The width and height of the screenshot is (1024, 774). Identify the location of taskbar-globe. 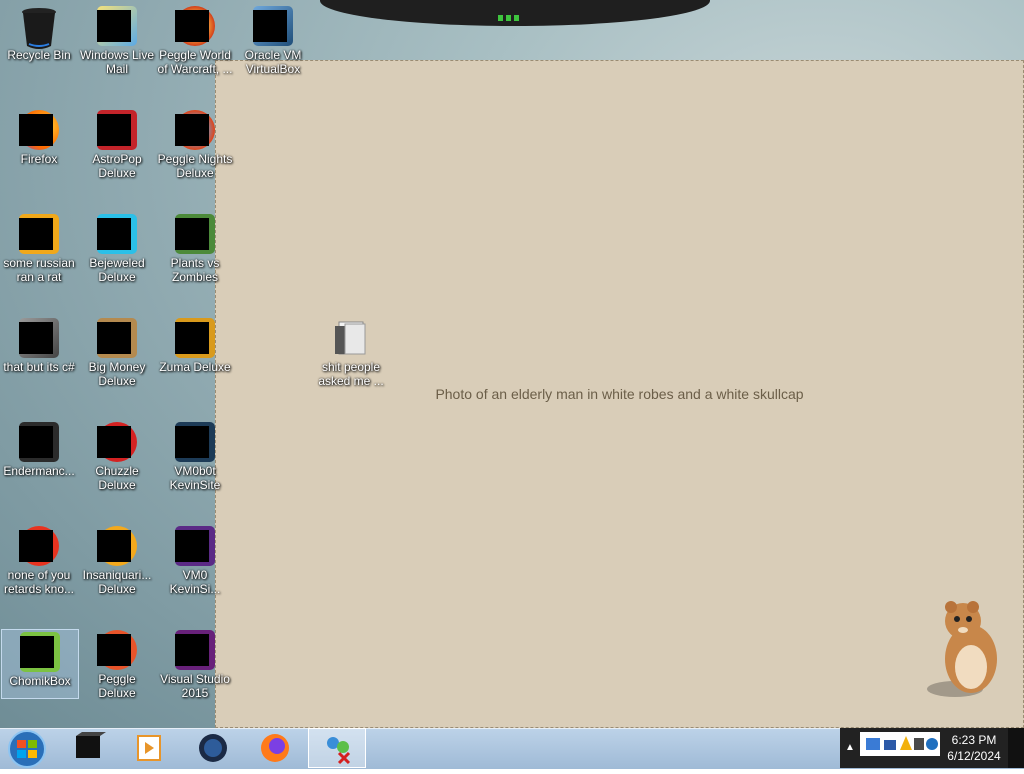
(213, 748).